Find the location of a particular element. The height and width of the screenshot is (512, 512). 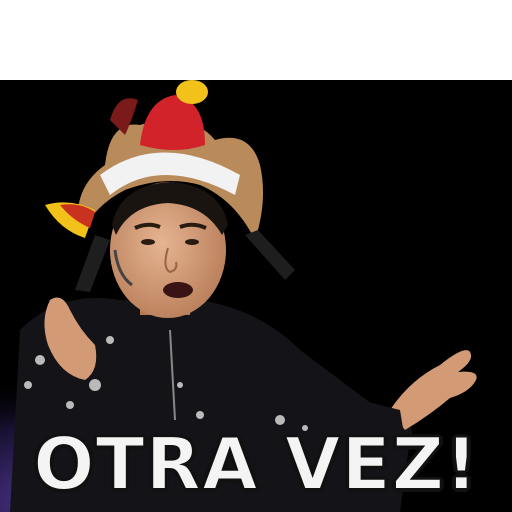

left-eye is located at coordinates (148, 242).